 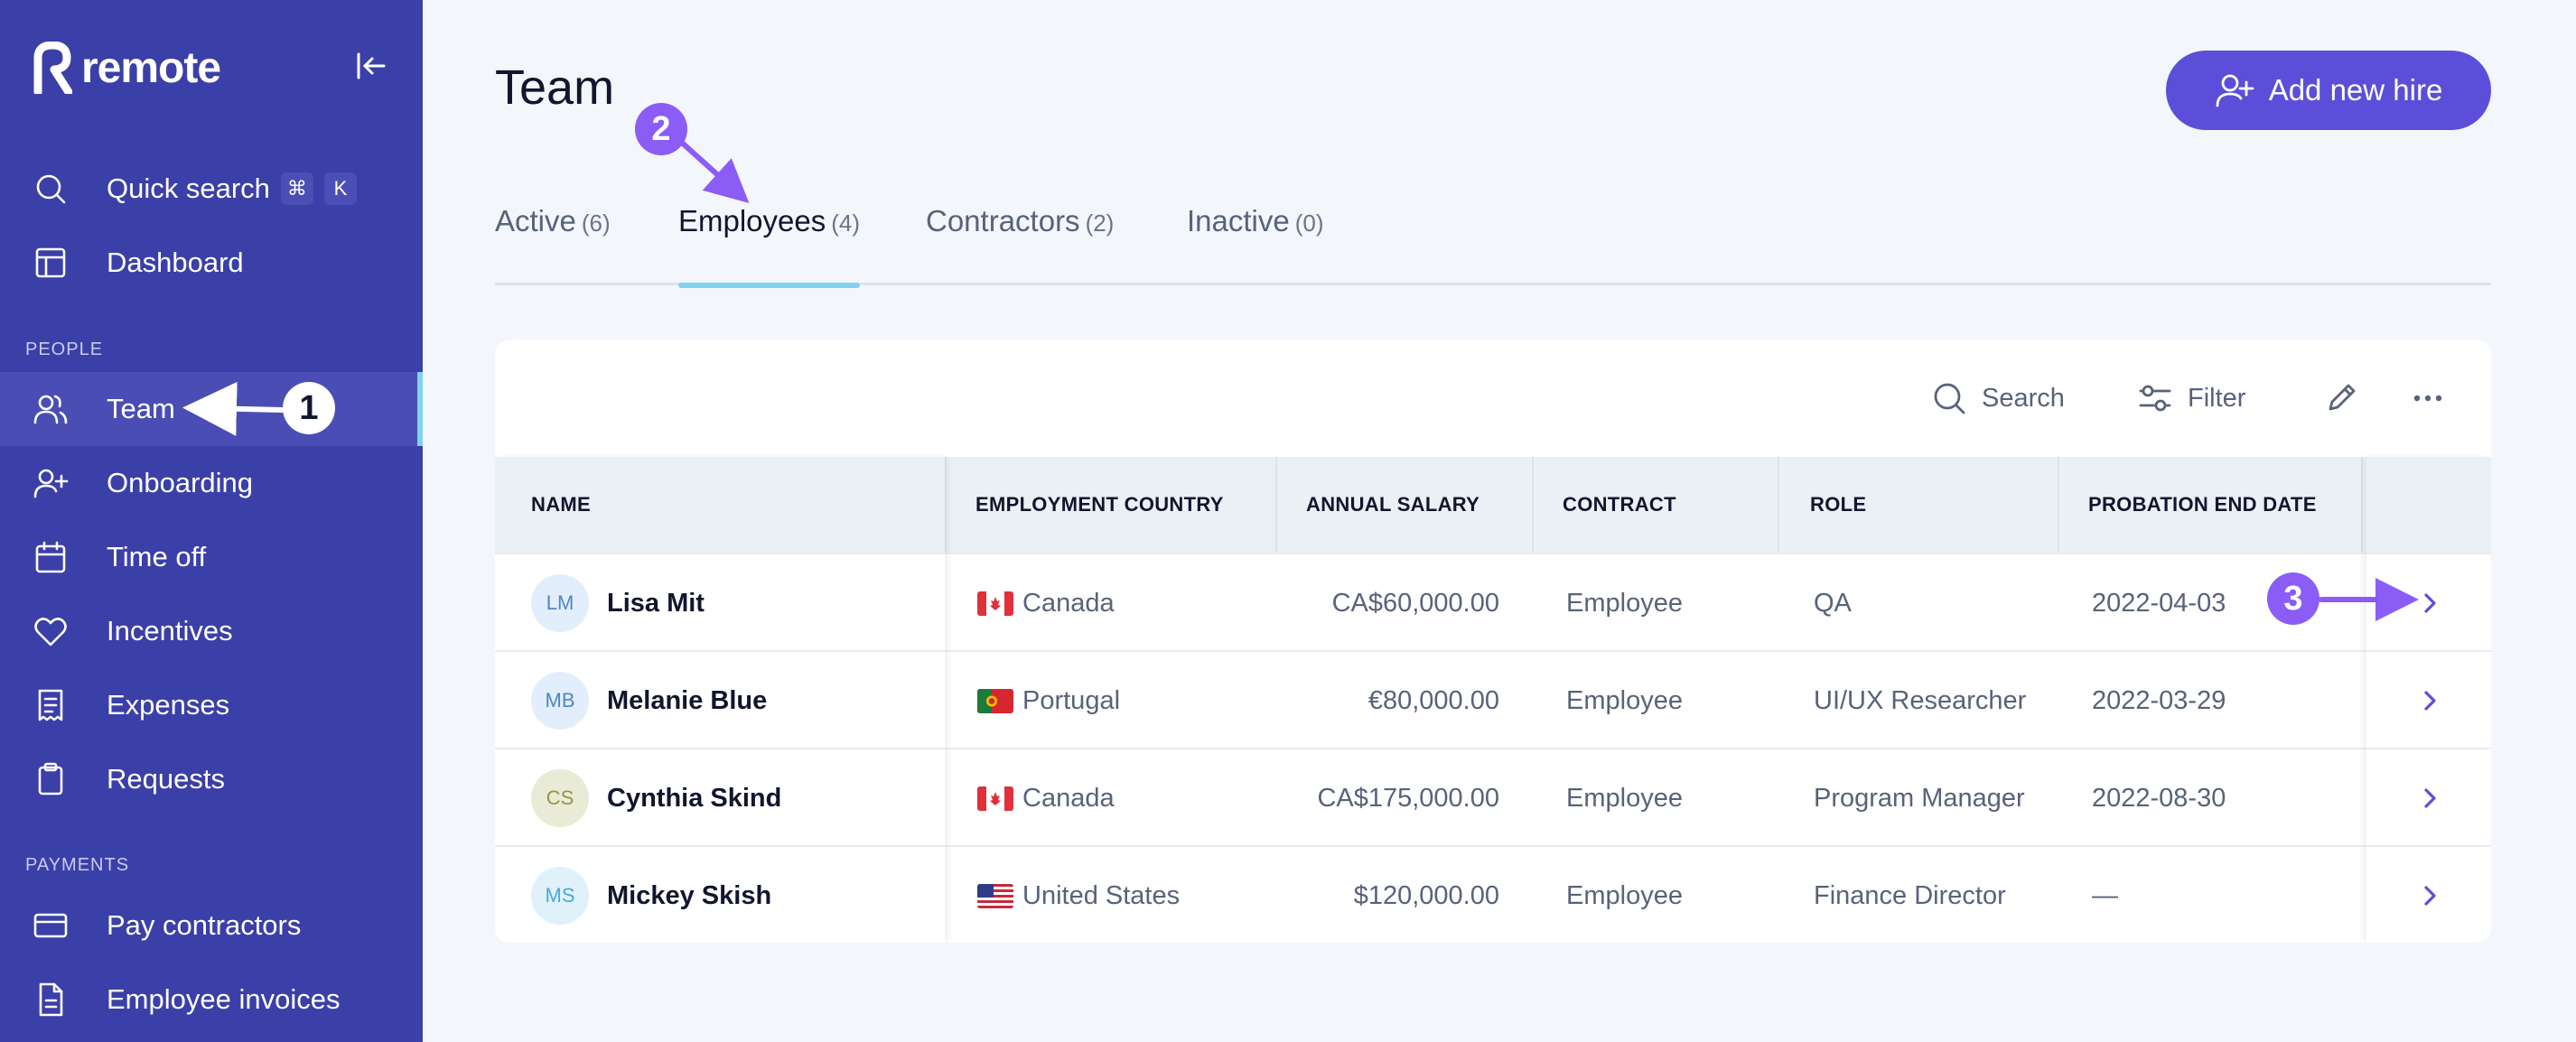 I want to click on sidebar-item-label: Employee invoices, so click(x=224, y=999).